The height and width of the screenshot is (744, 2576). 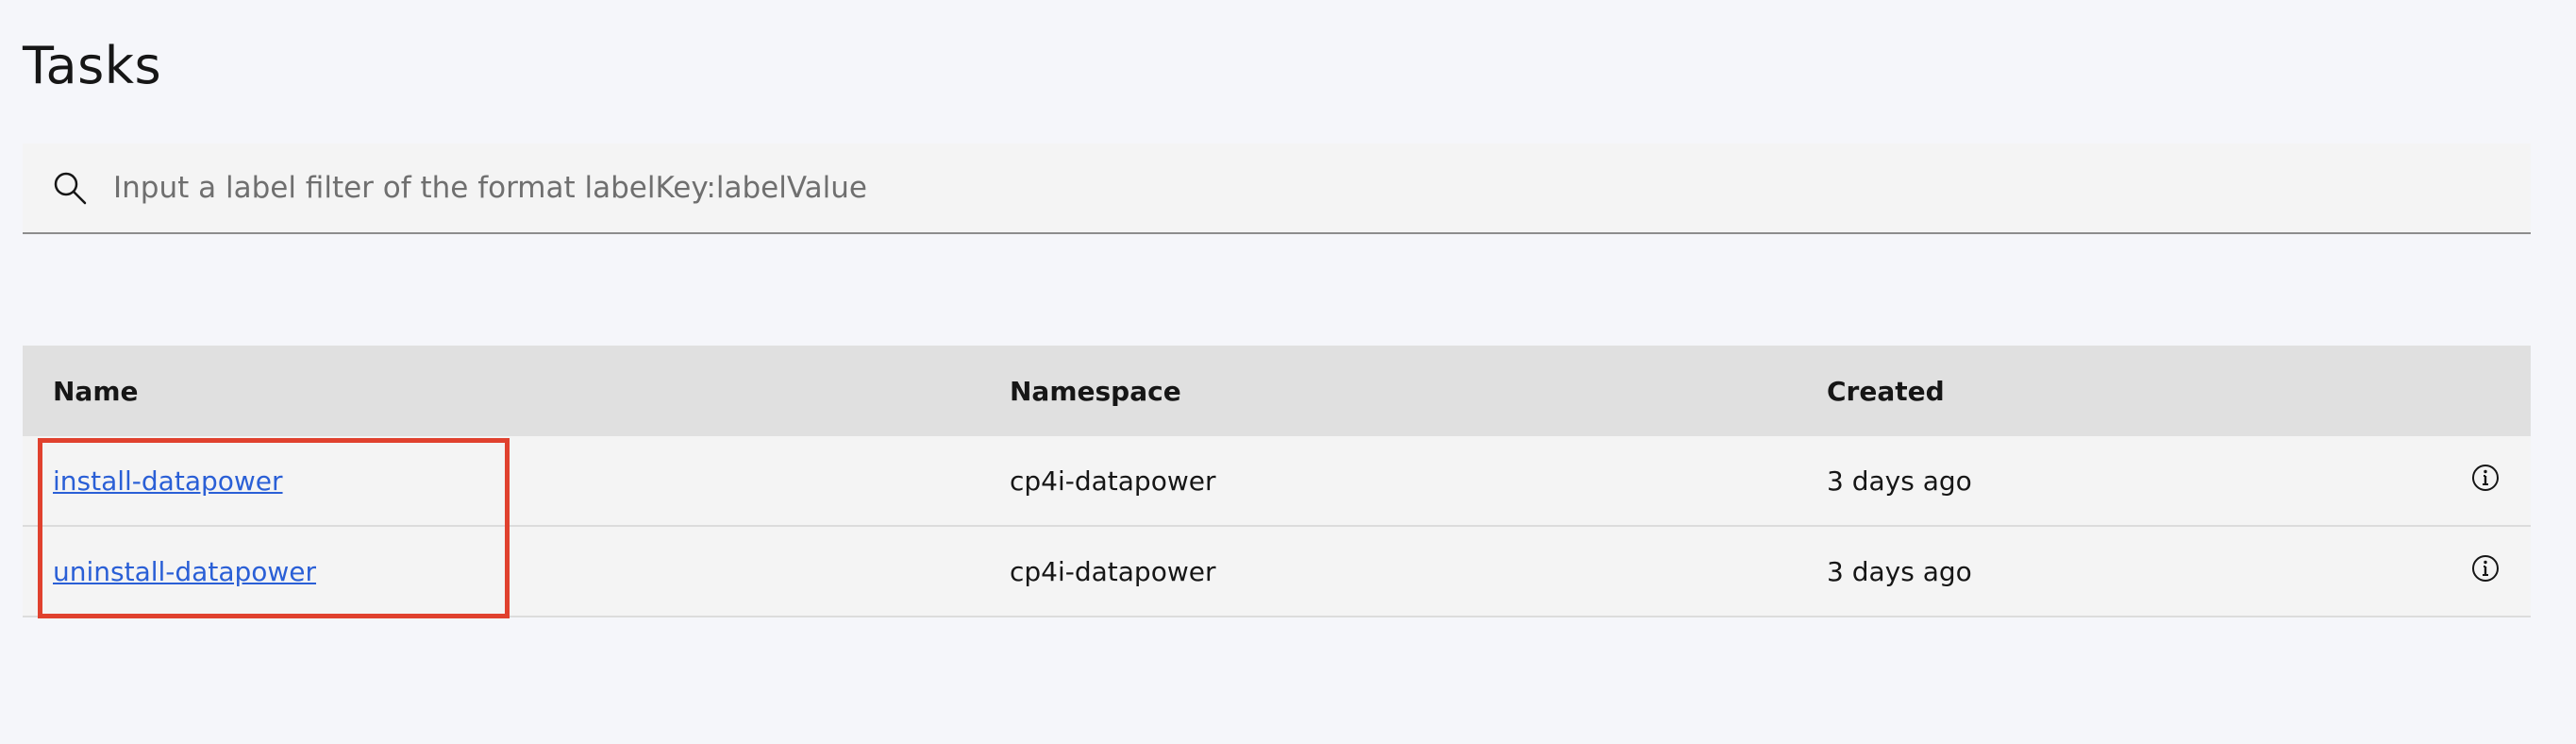 What do you see at coordinates (1418, 391) in the screenshot?
I see `column-header-namespace: Namespace` at bounding box center [1418, 391].